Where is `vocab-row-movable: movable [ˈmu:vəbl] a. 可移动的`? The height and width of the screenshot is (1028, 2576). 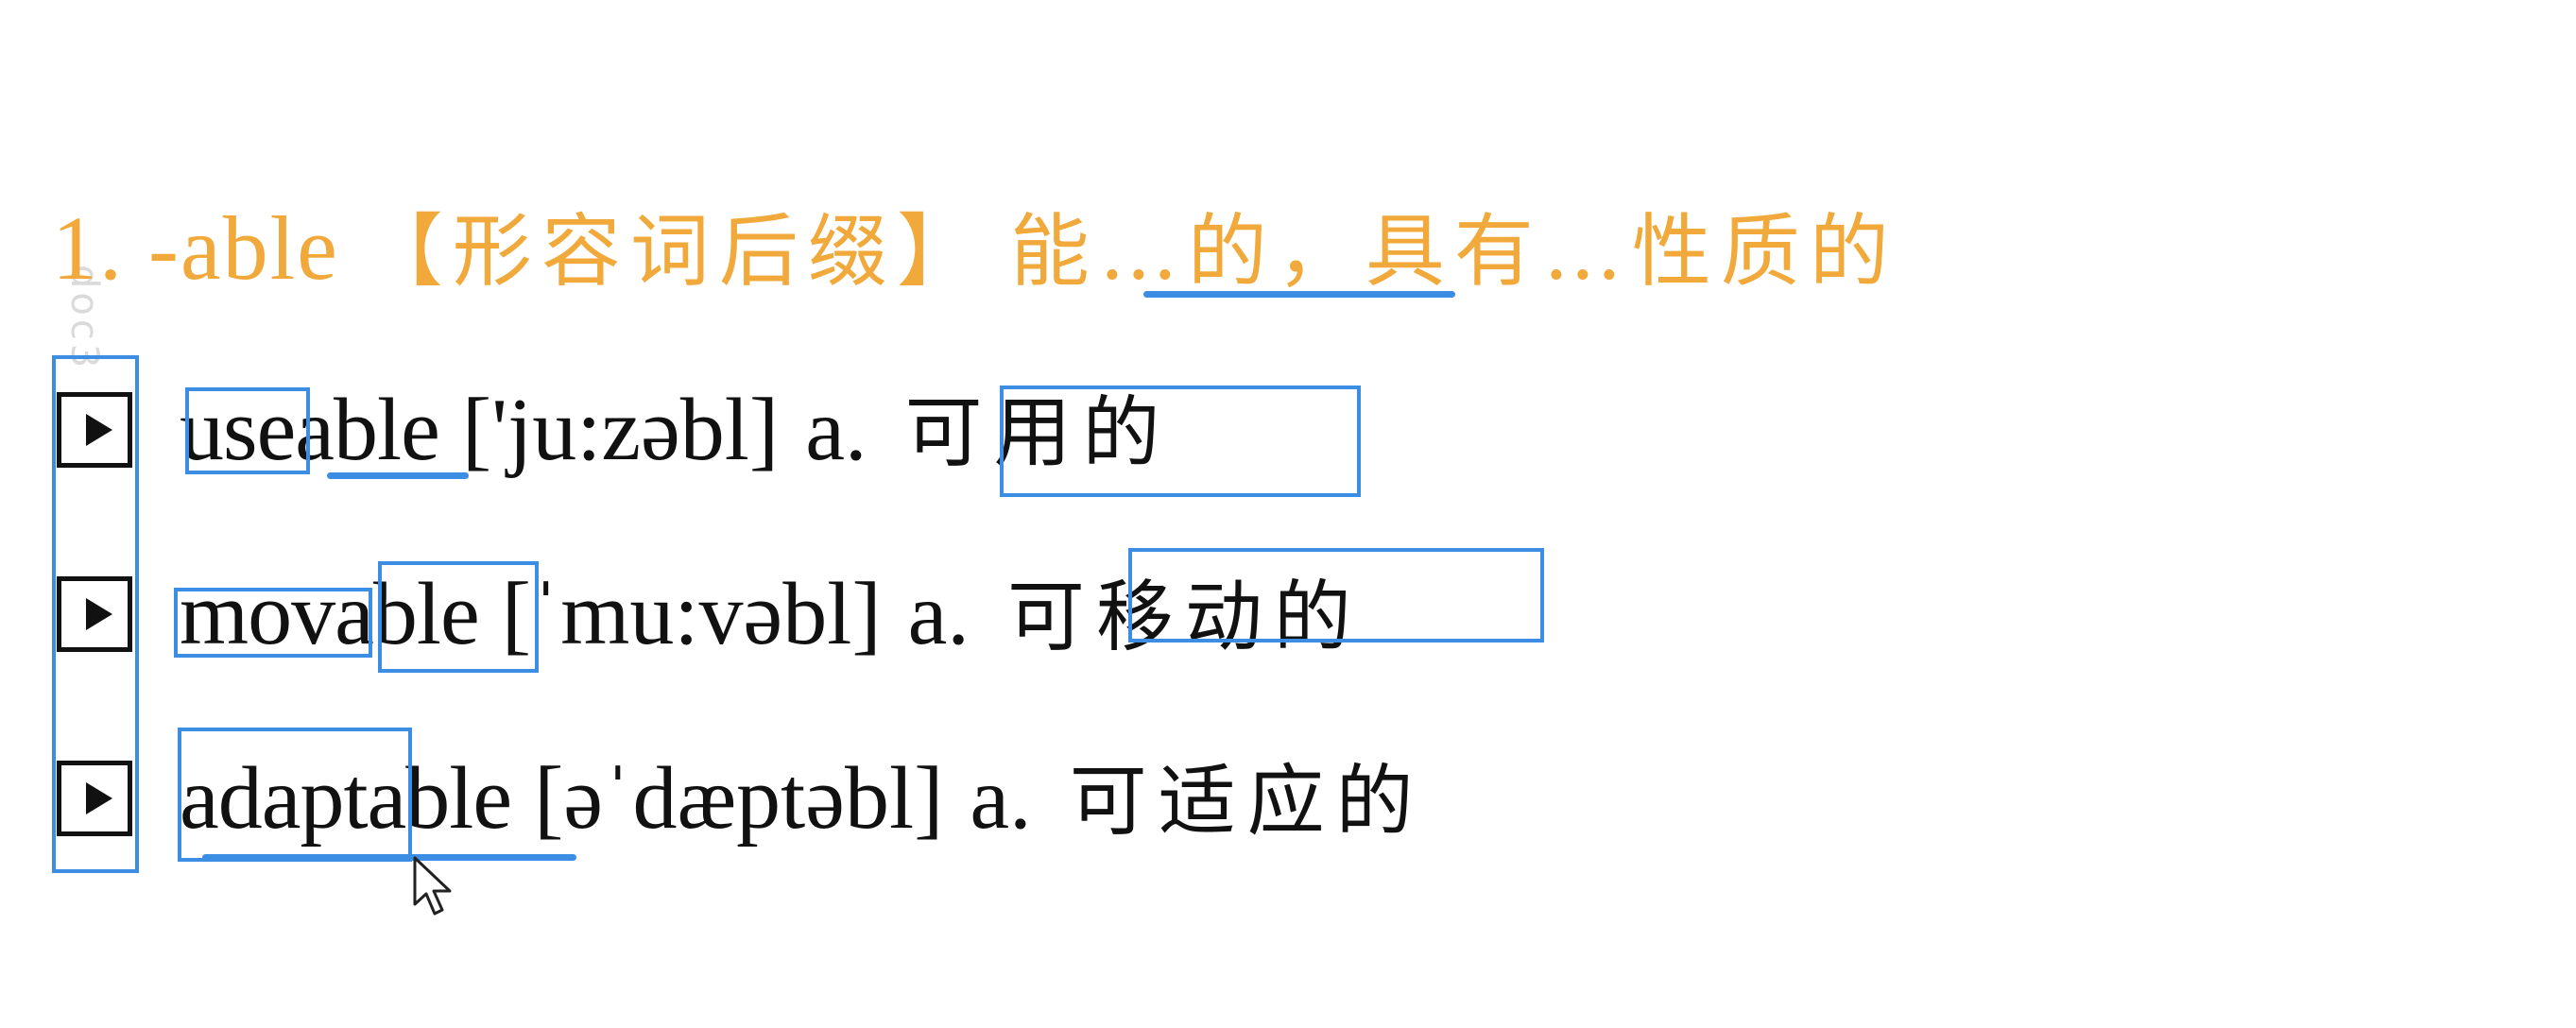
vocab-row-movable: movable [ˈmu:vəbl] a. 可移动的 is located at coordinates (1288, 614).